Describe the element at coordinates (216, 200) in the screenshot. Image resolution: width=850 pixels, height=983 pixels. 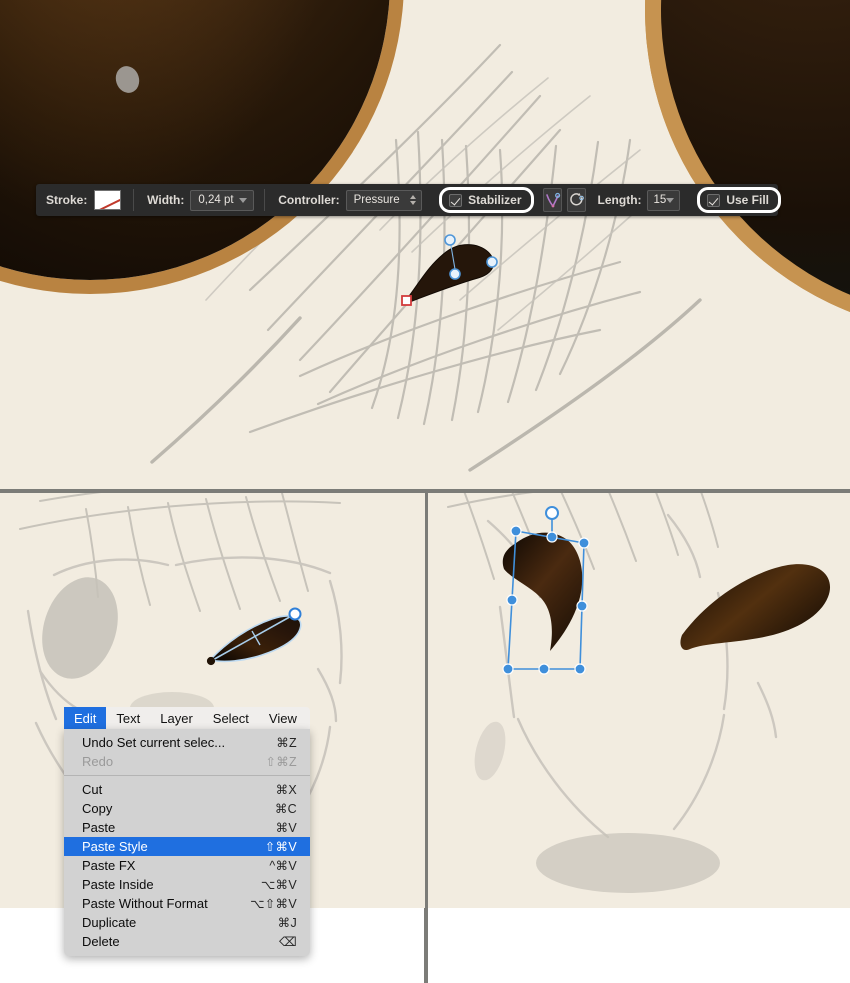
I see `width-value: 0,24 pt` at that location.